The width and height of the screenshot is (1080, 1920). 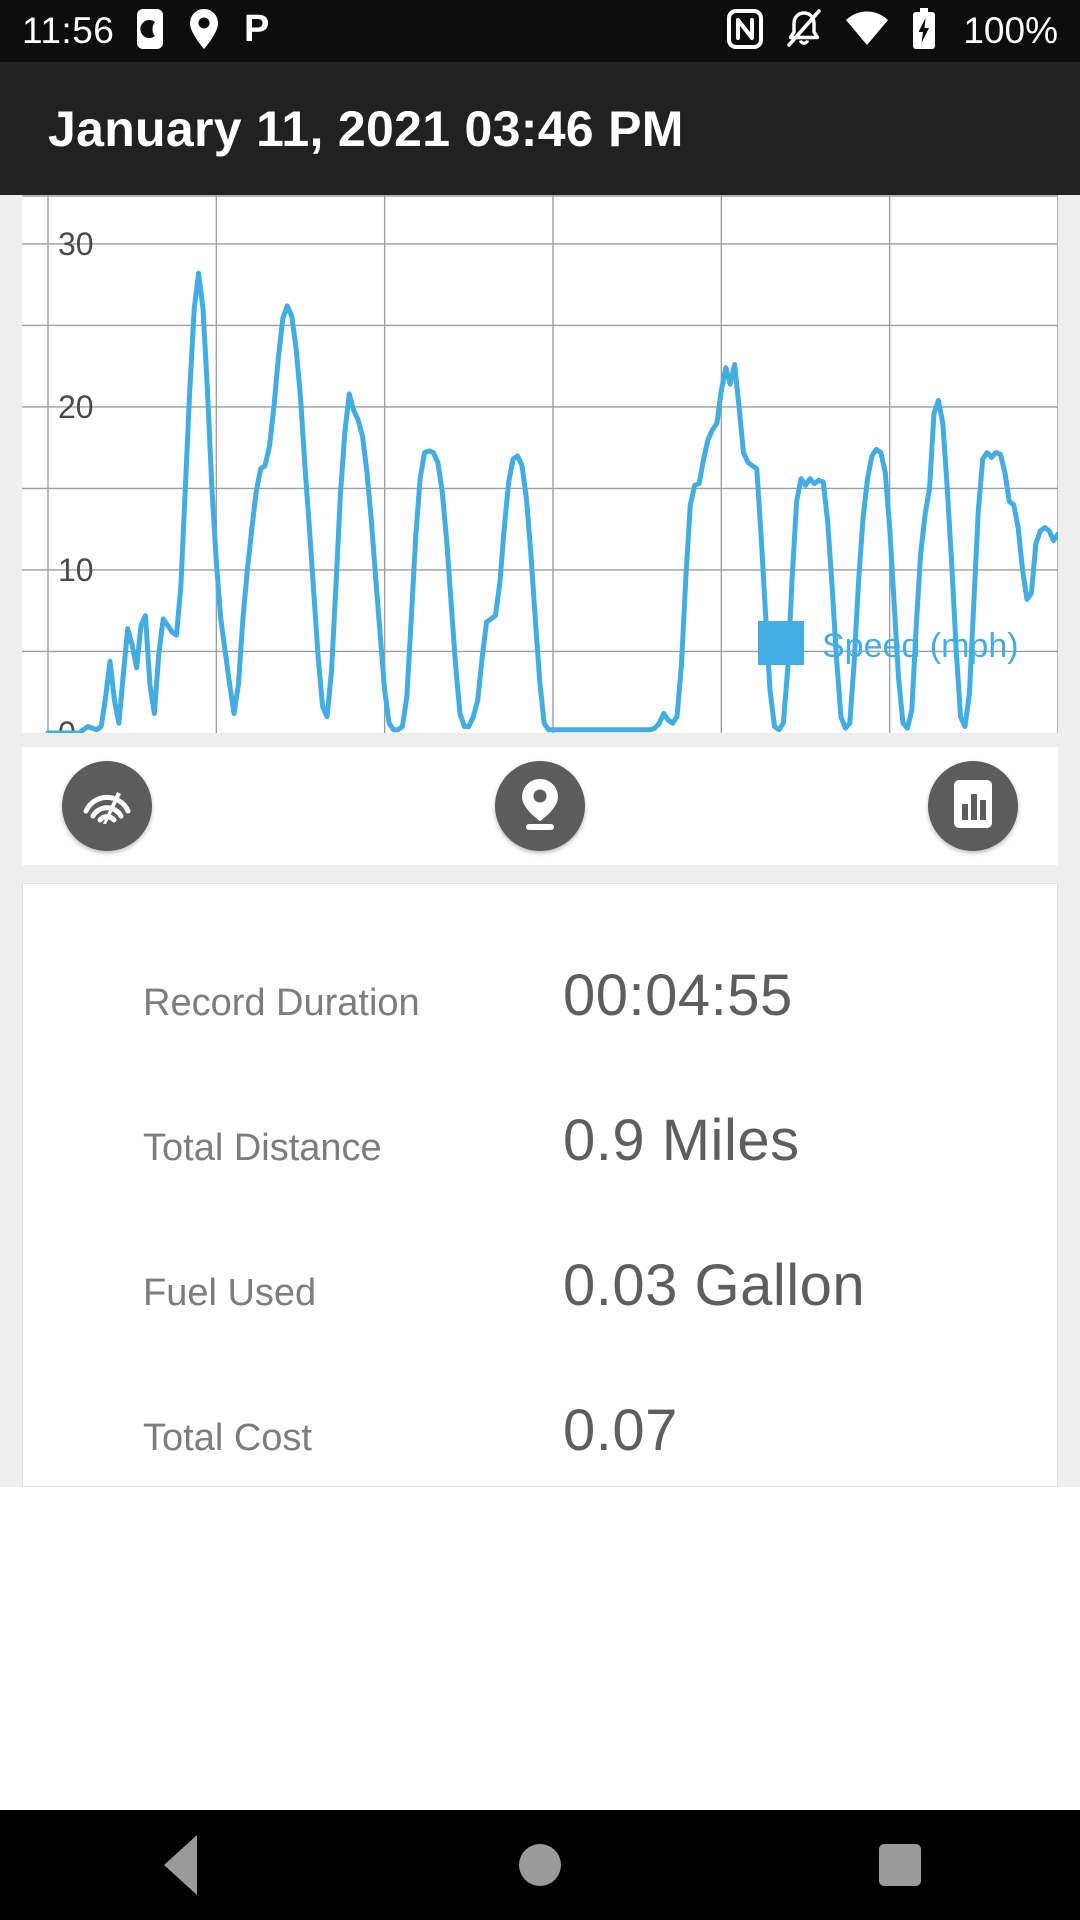 What do you see at coordinates (540, 1324) in the screenshot?
I see `table-row: Fuel Used 0.03 Gallon` at bounding box center [540, 1324].